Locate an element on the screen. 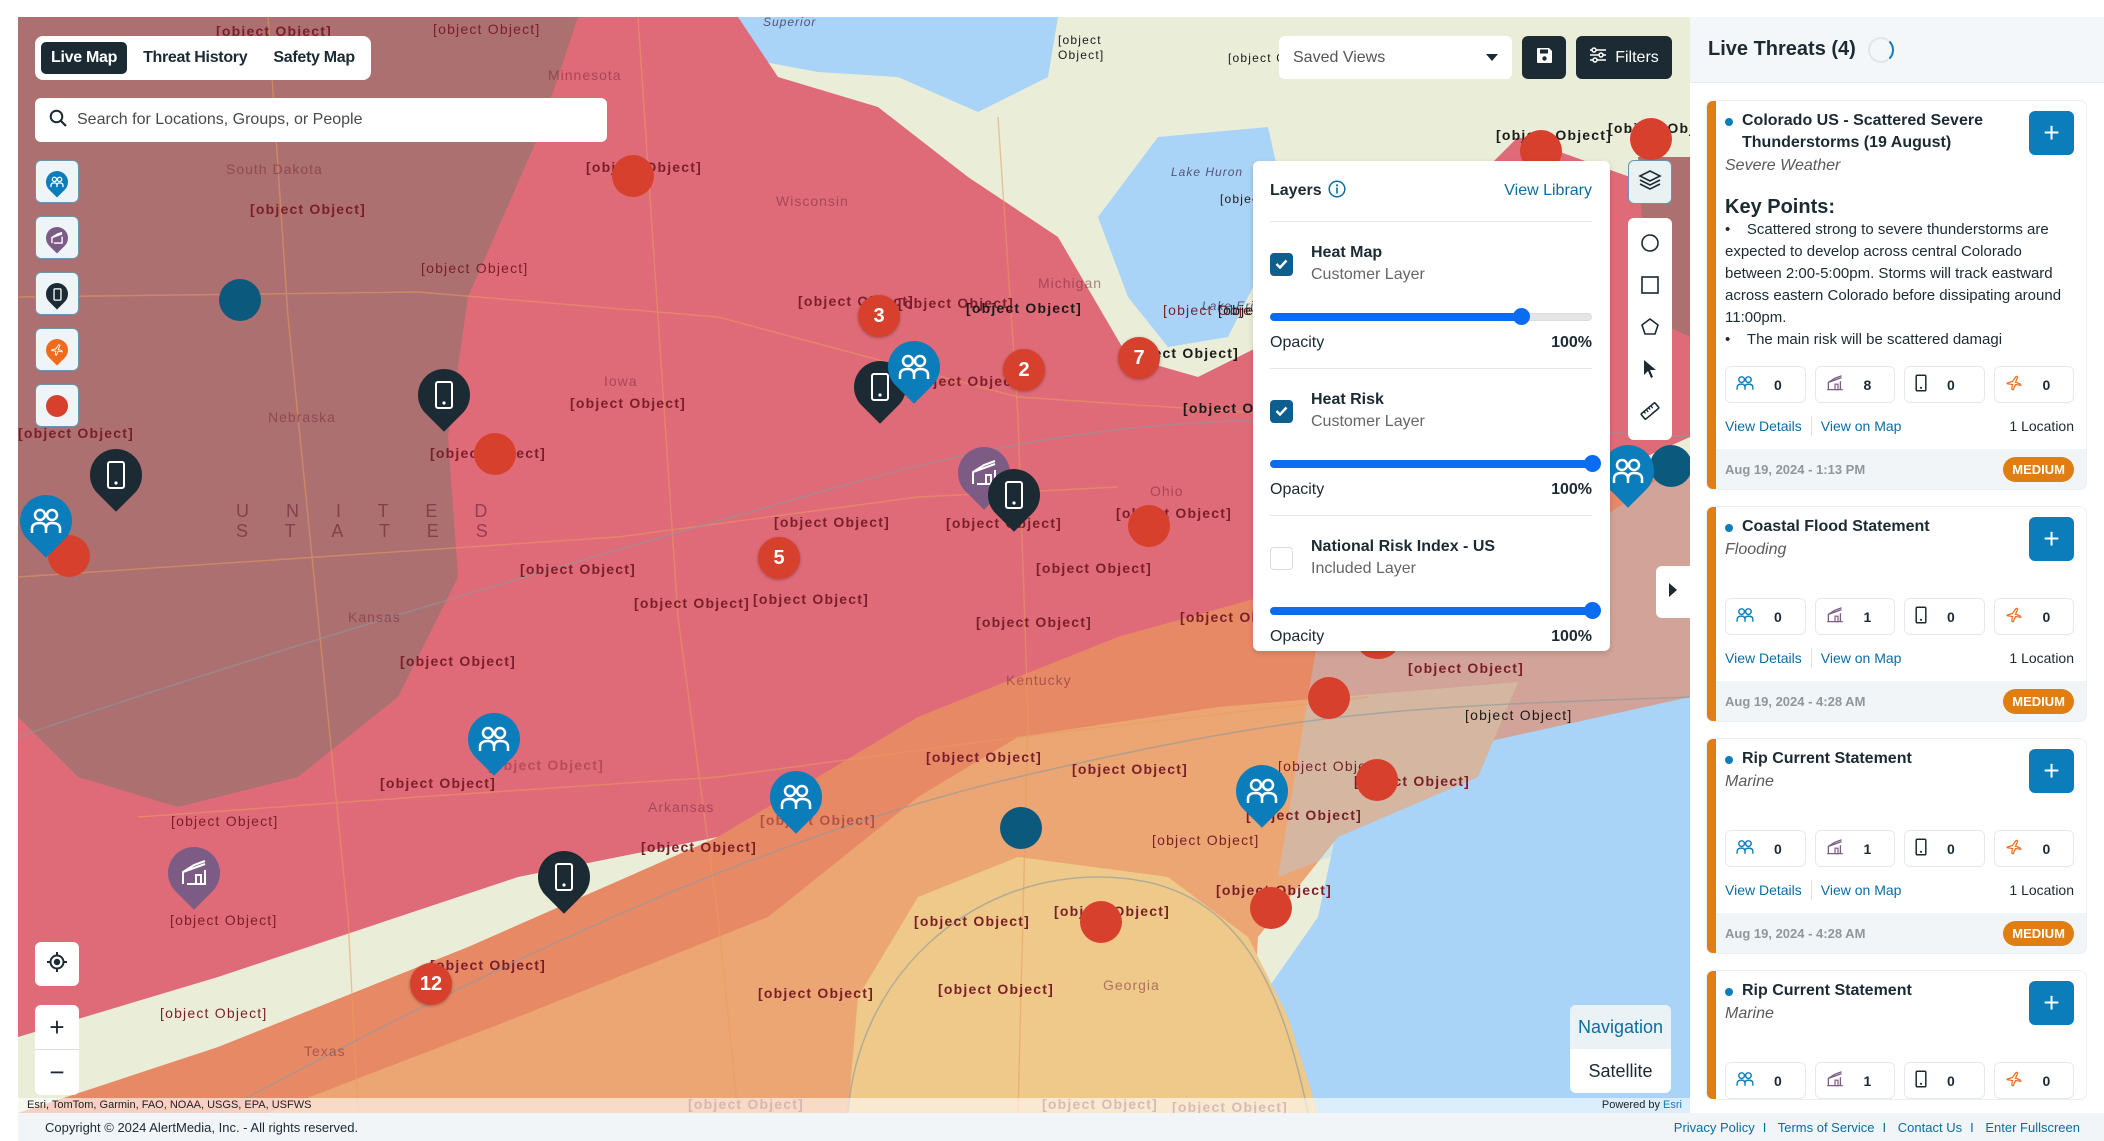 This screenshot has height=1141, width=2104. basemap-navigation: Navigation is located at coordinates (1620, 1027).